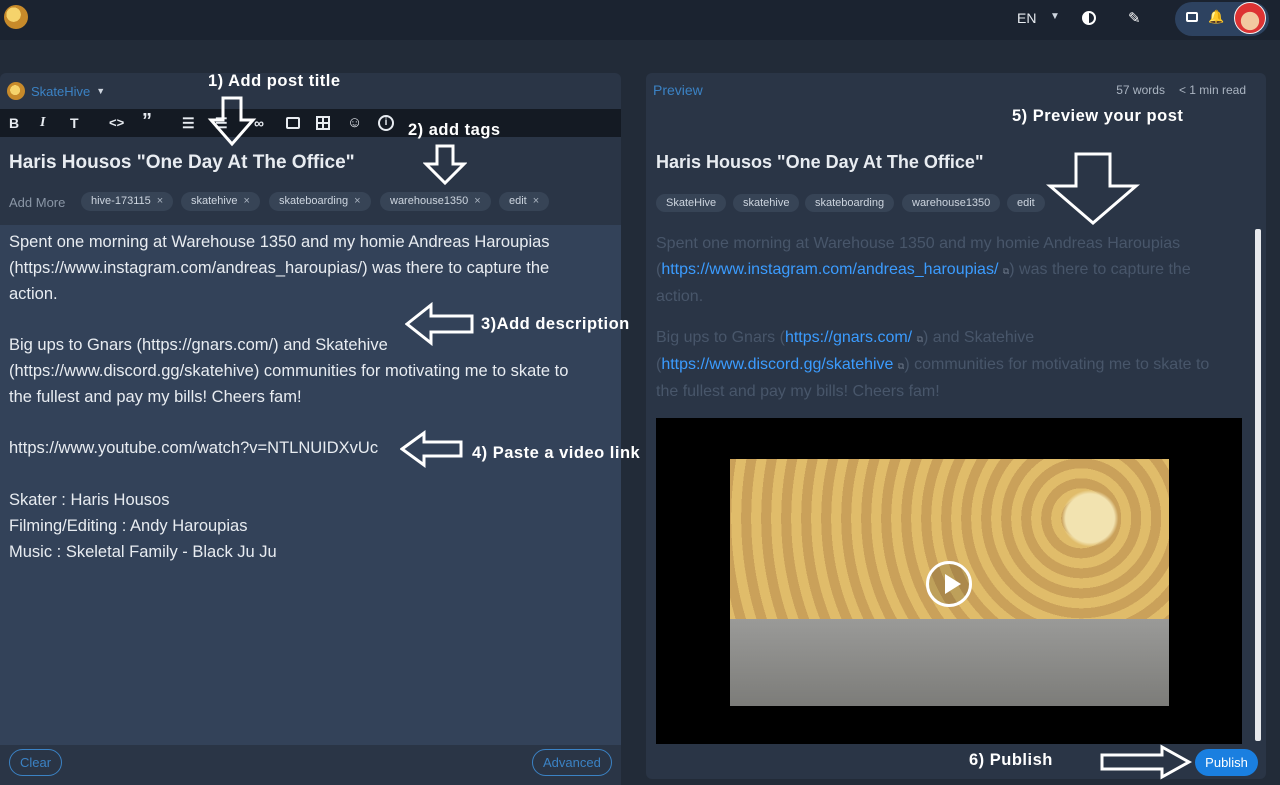  I want to click on advanced-button: Advanced, so click(572, 762).